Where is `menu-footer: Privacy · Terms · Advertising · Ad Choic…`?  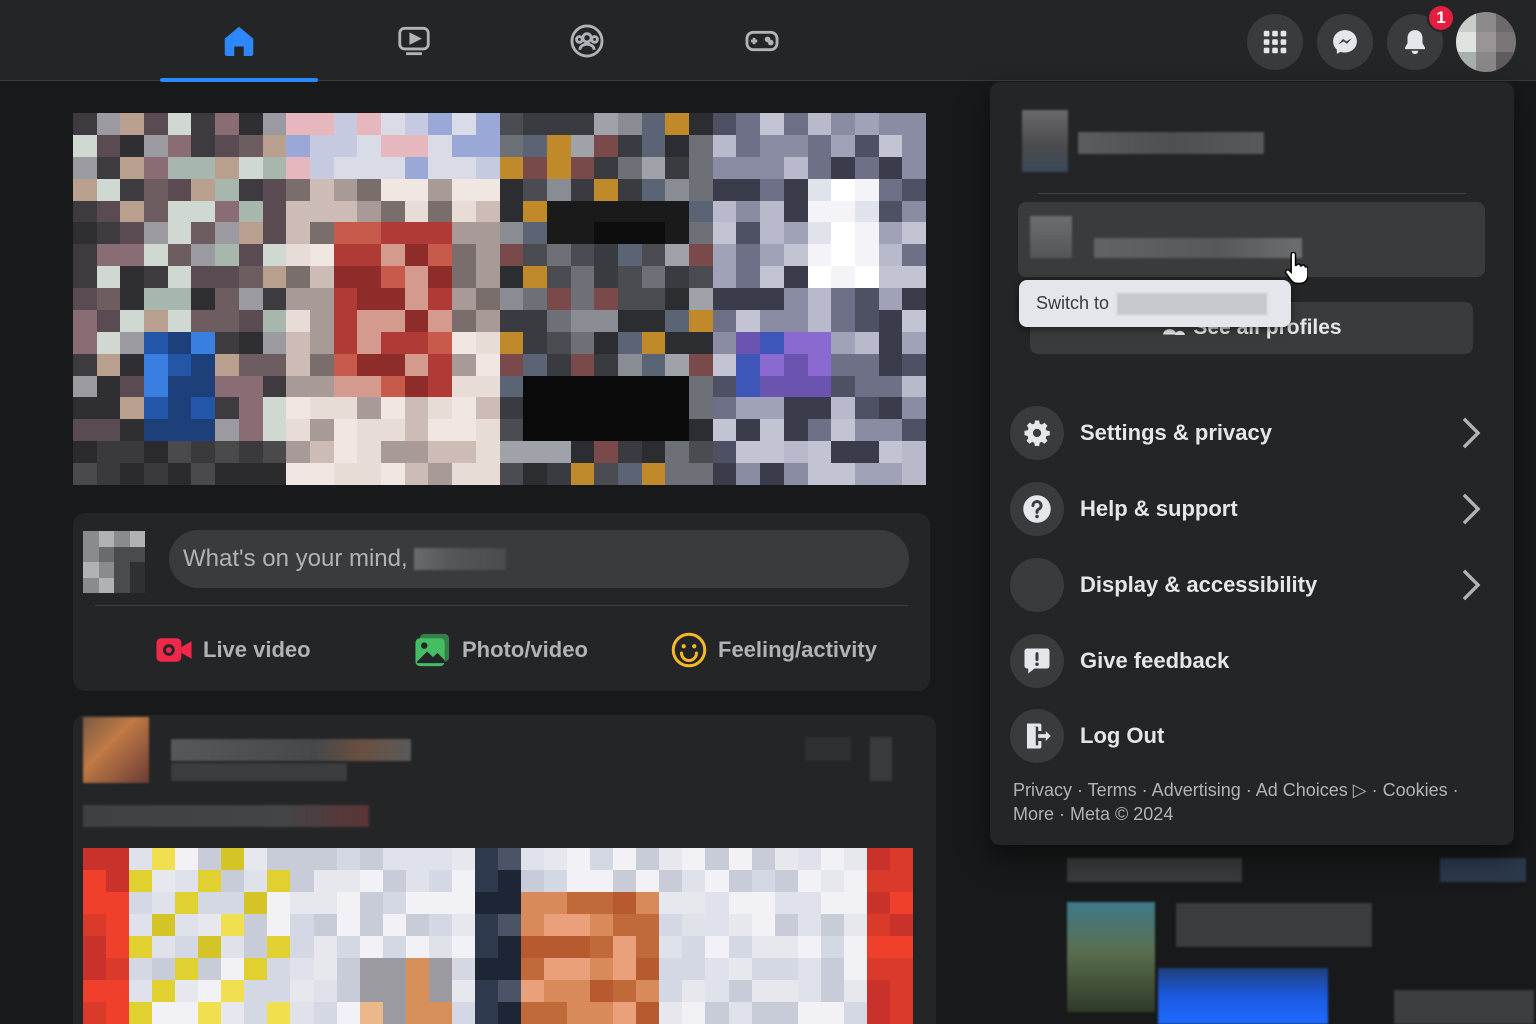 menu-footer: Privacy · Terms · Advertising · Ad Choic… is located at coordinates (1248, 802).